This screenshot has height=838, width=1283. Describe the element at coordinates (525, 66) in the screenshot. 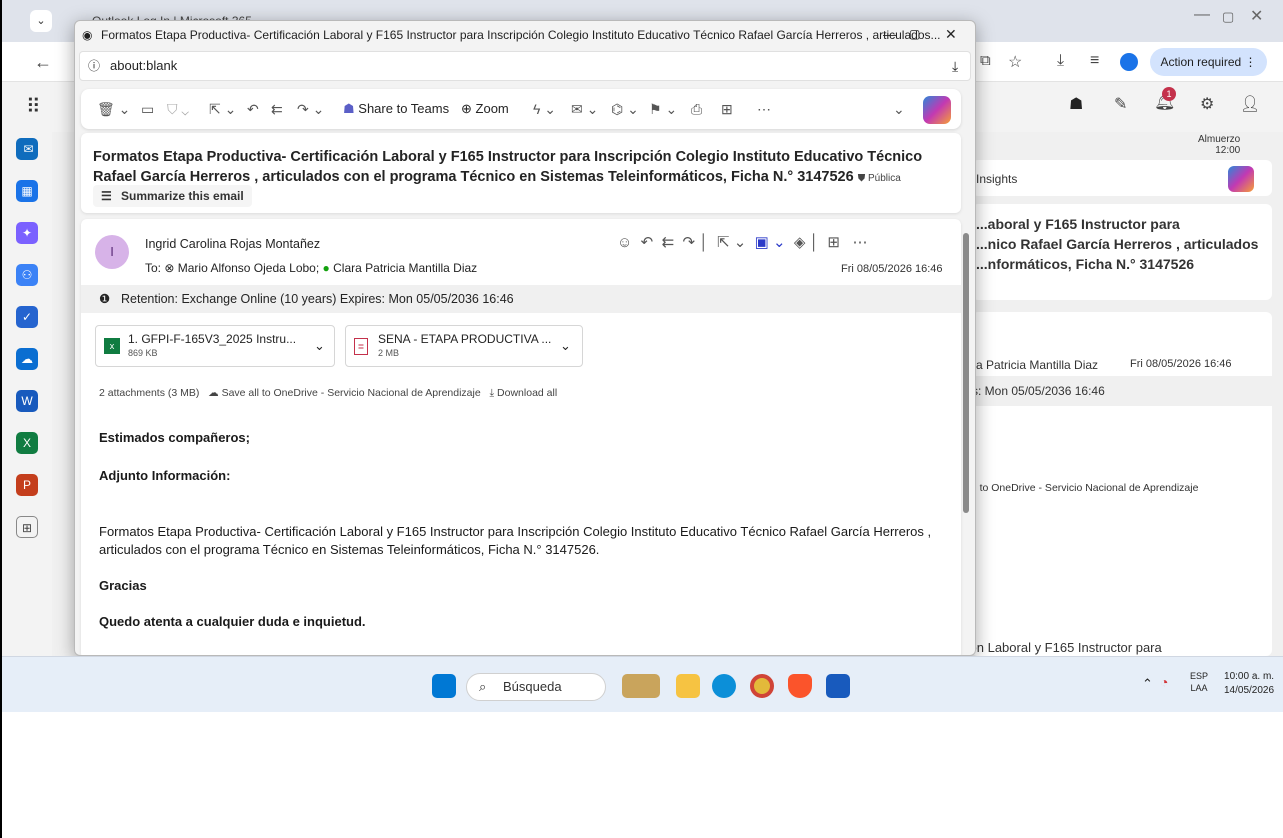

I see `popup-address-bar: ⓘ about:blank ⤓` at that location.